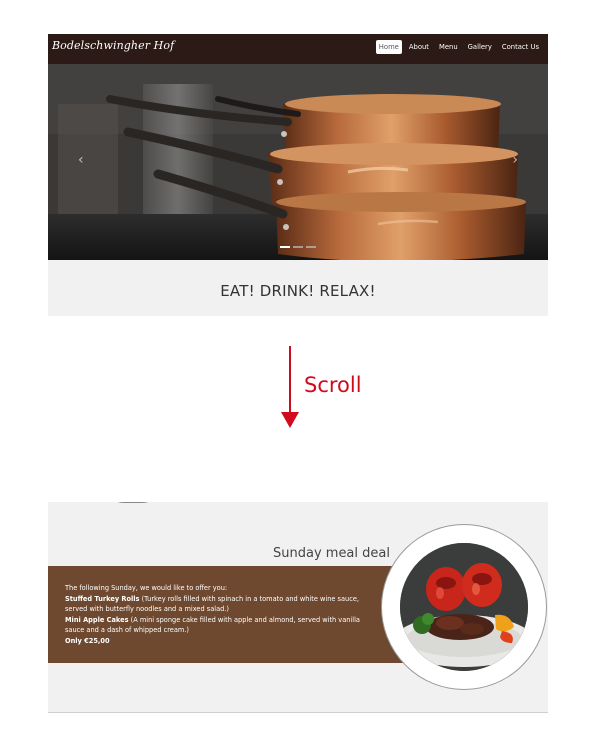  I want to click on scroll-arrow-shaft, so click(290, 380).